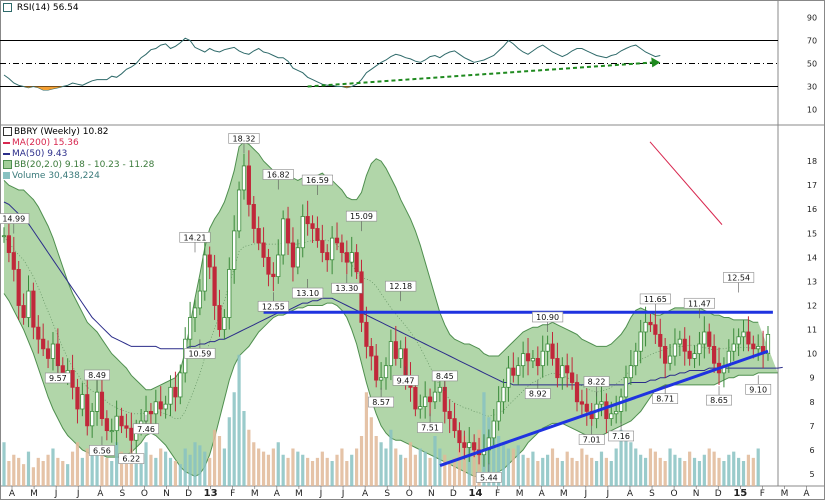 The height and width of the screenshot is (504, 825). Describe the element at coordinates (812, 18) in the screenshot. I see `rsi-tick-label: 90` at that location.